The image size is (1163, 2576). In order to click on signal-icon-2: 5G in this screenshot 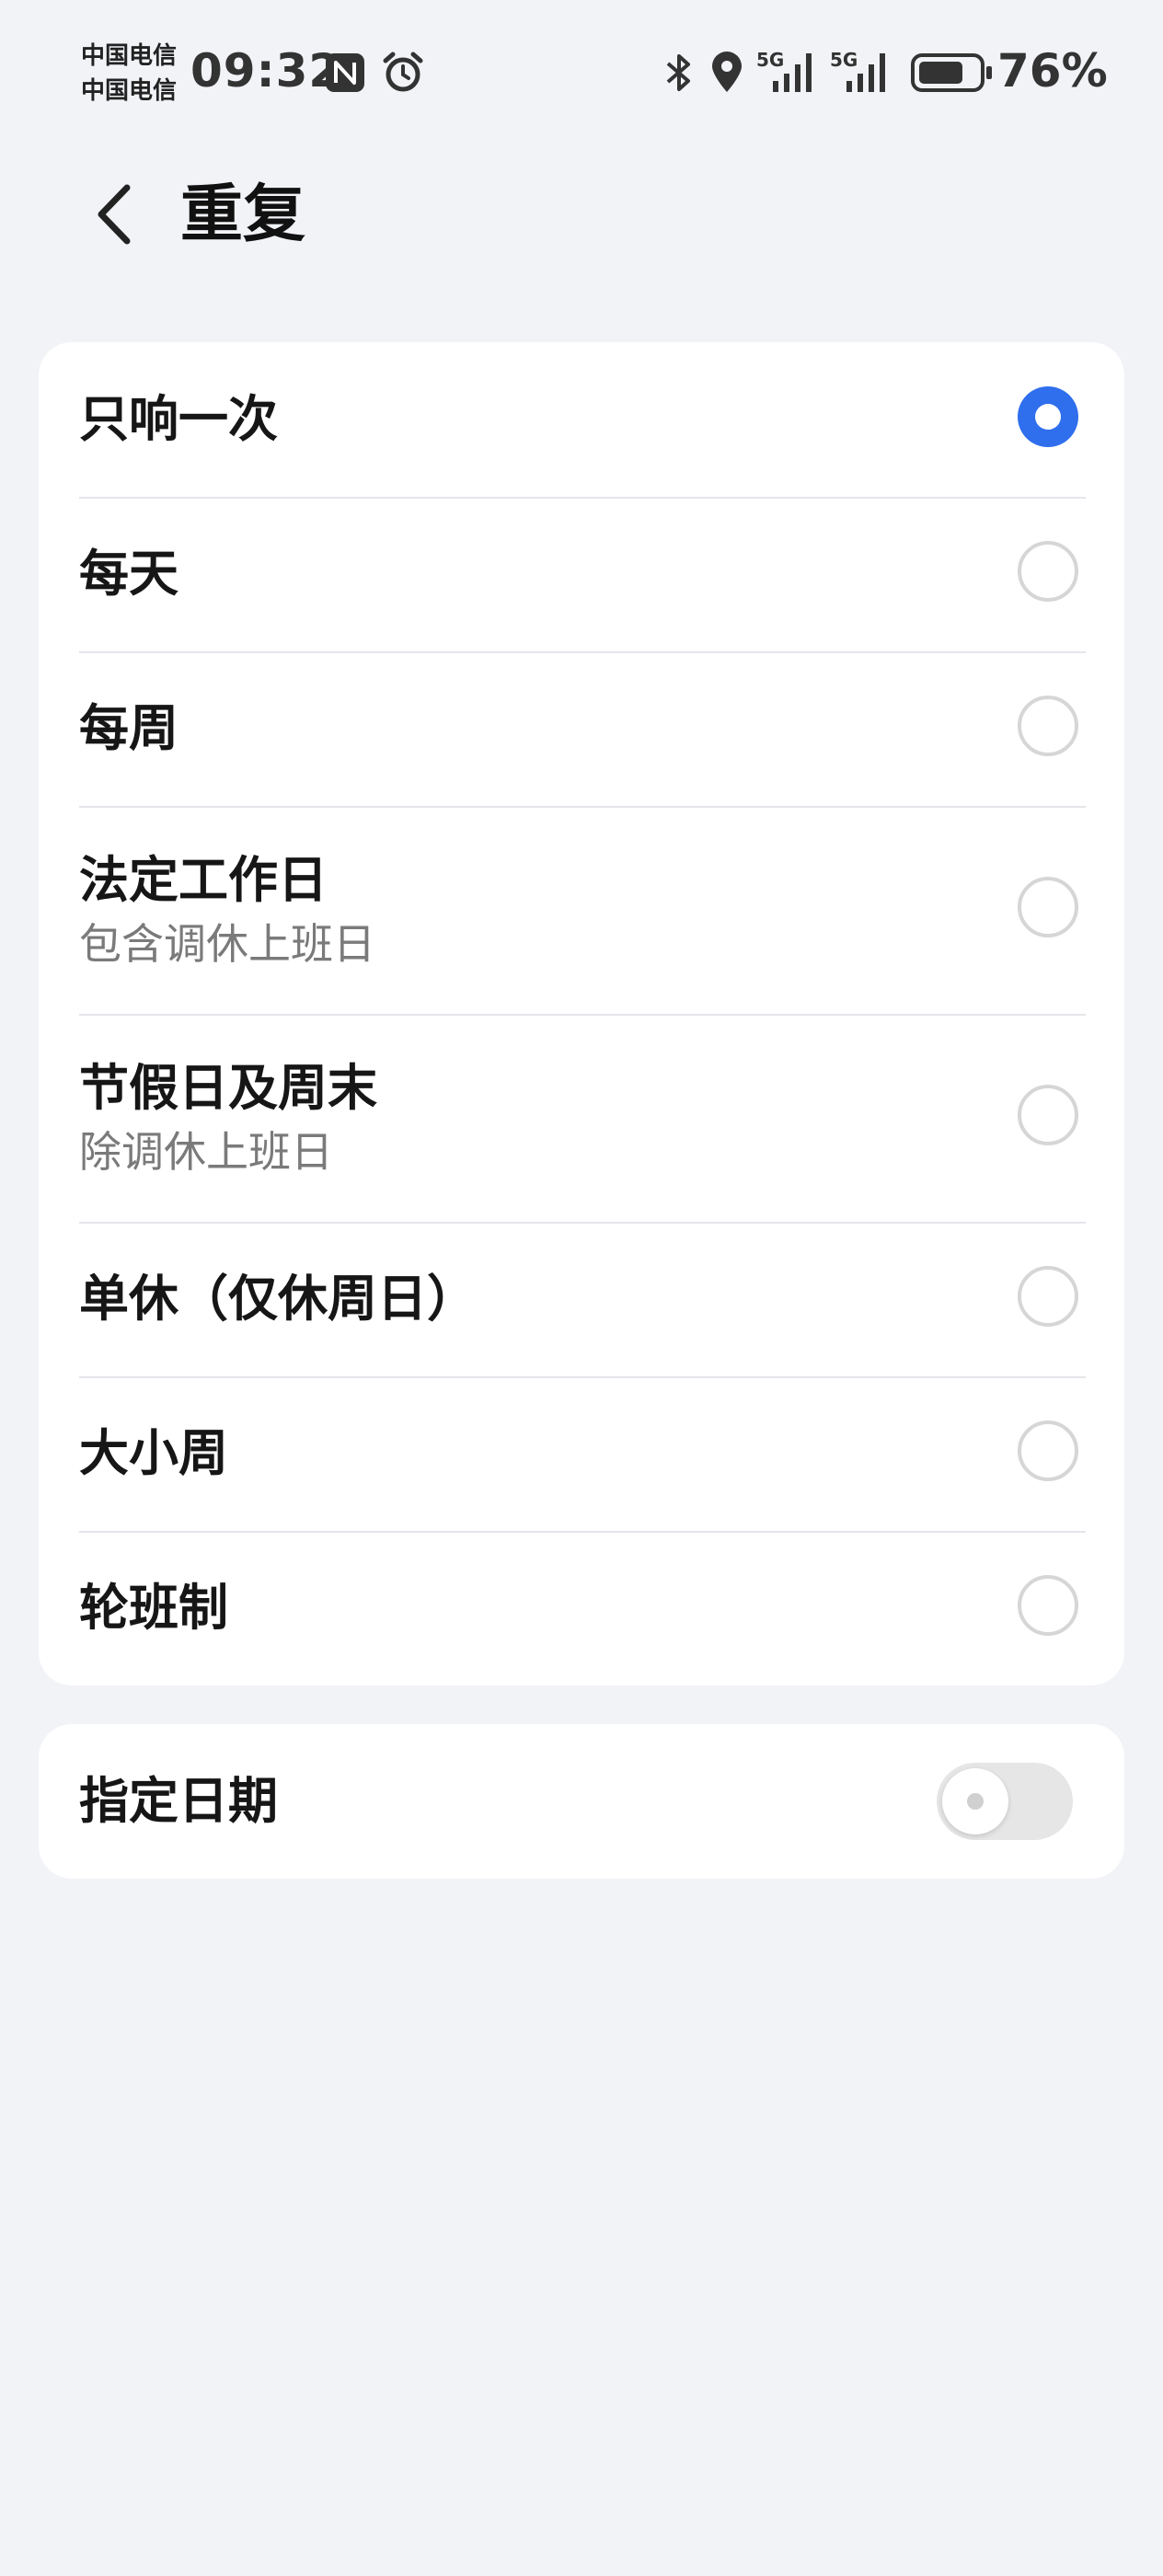, I will do `click(857, 71)`.